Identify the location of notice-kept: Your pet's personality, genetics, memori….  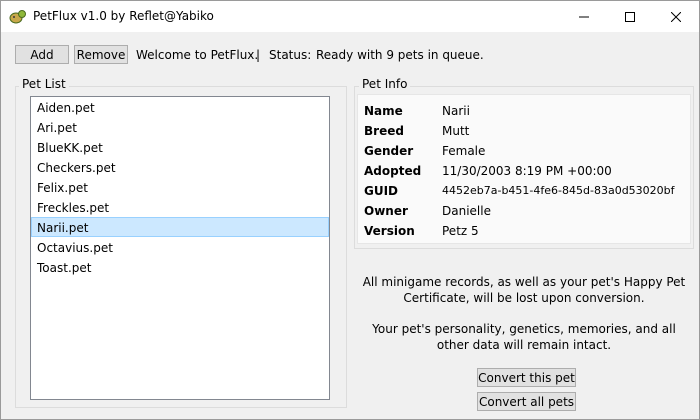
(524, 337).